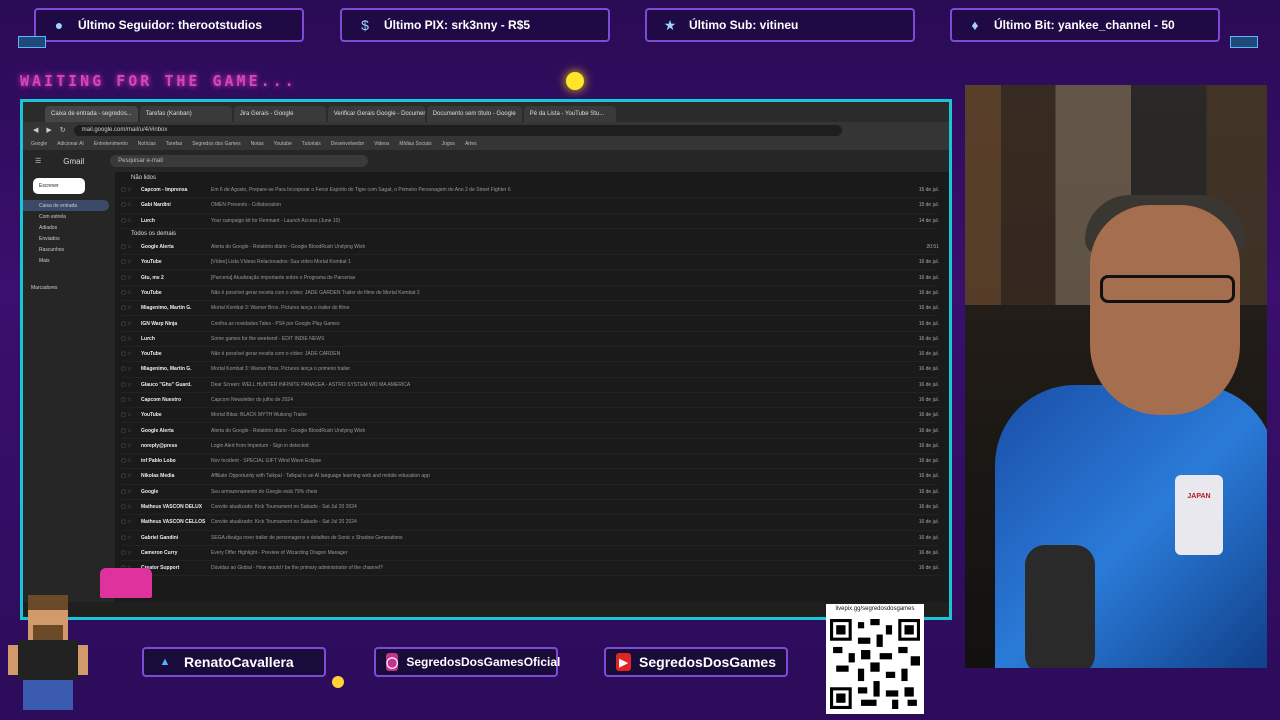 This screenshot has height=720, width=1280. What do you see at coordinates (111, 144) in the screenshot?
I see `bookmark-item: Entretenimento` at bounding box center [111, 144].